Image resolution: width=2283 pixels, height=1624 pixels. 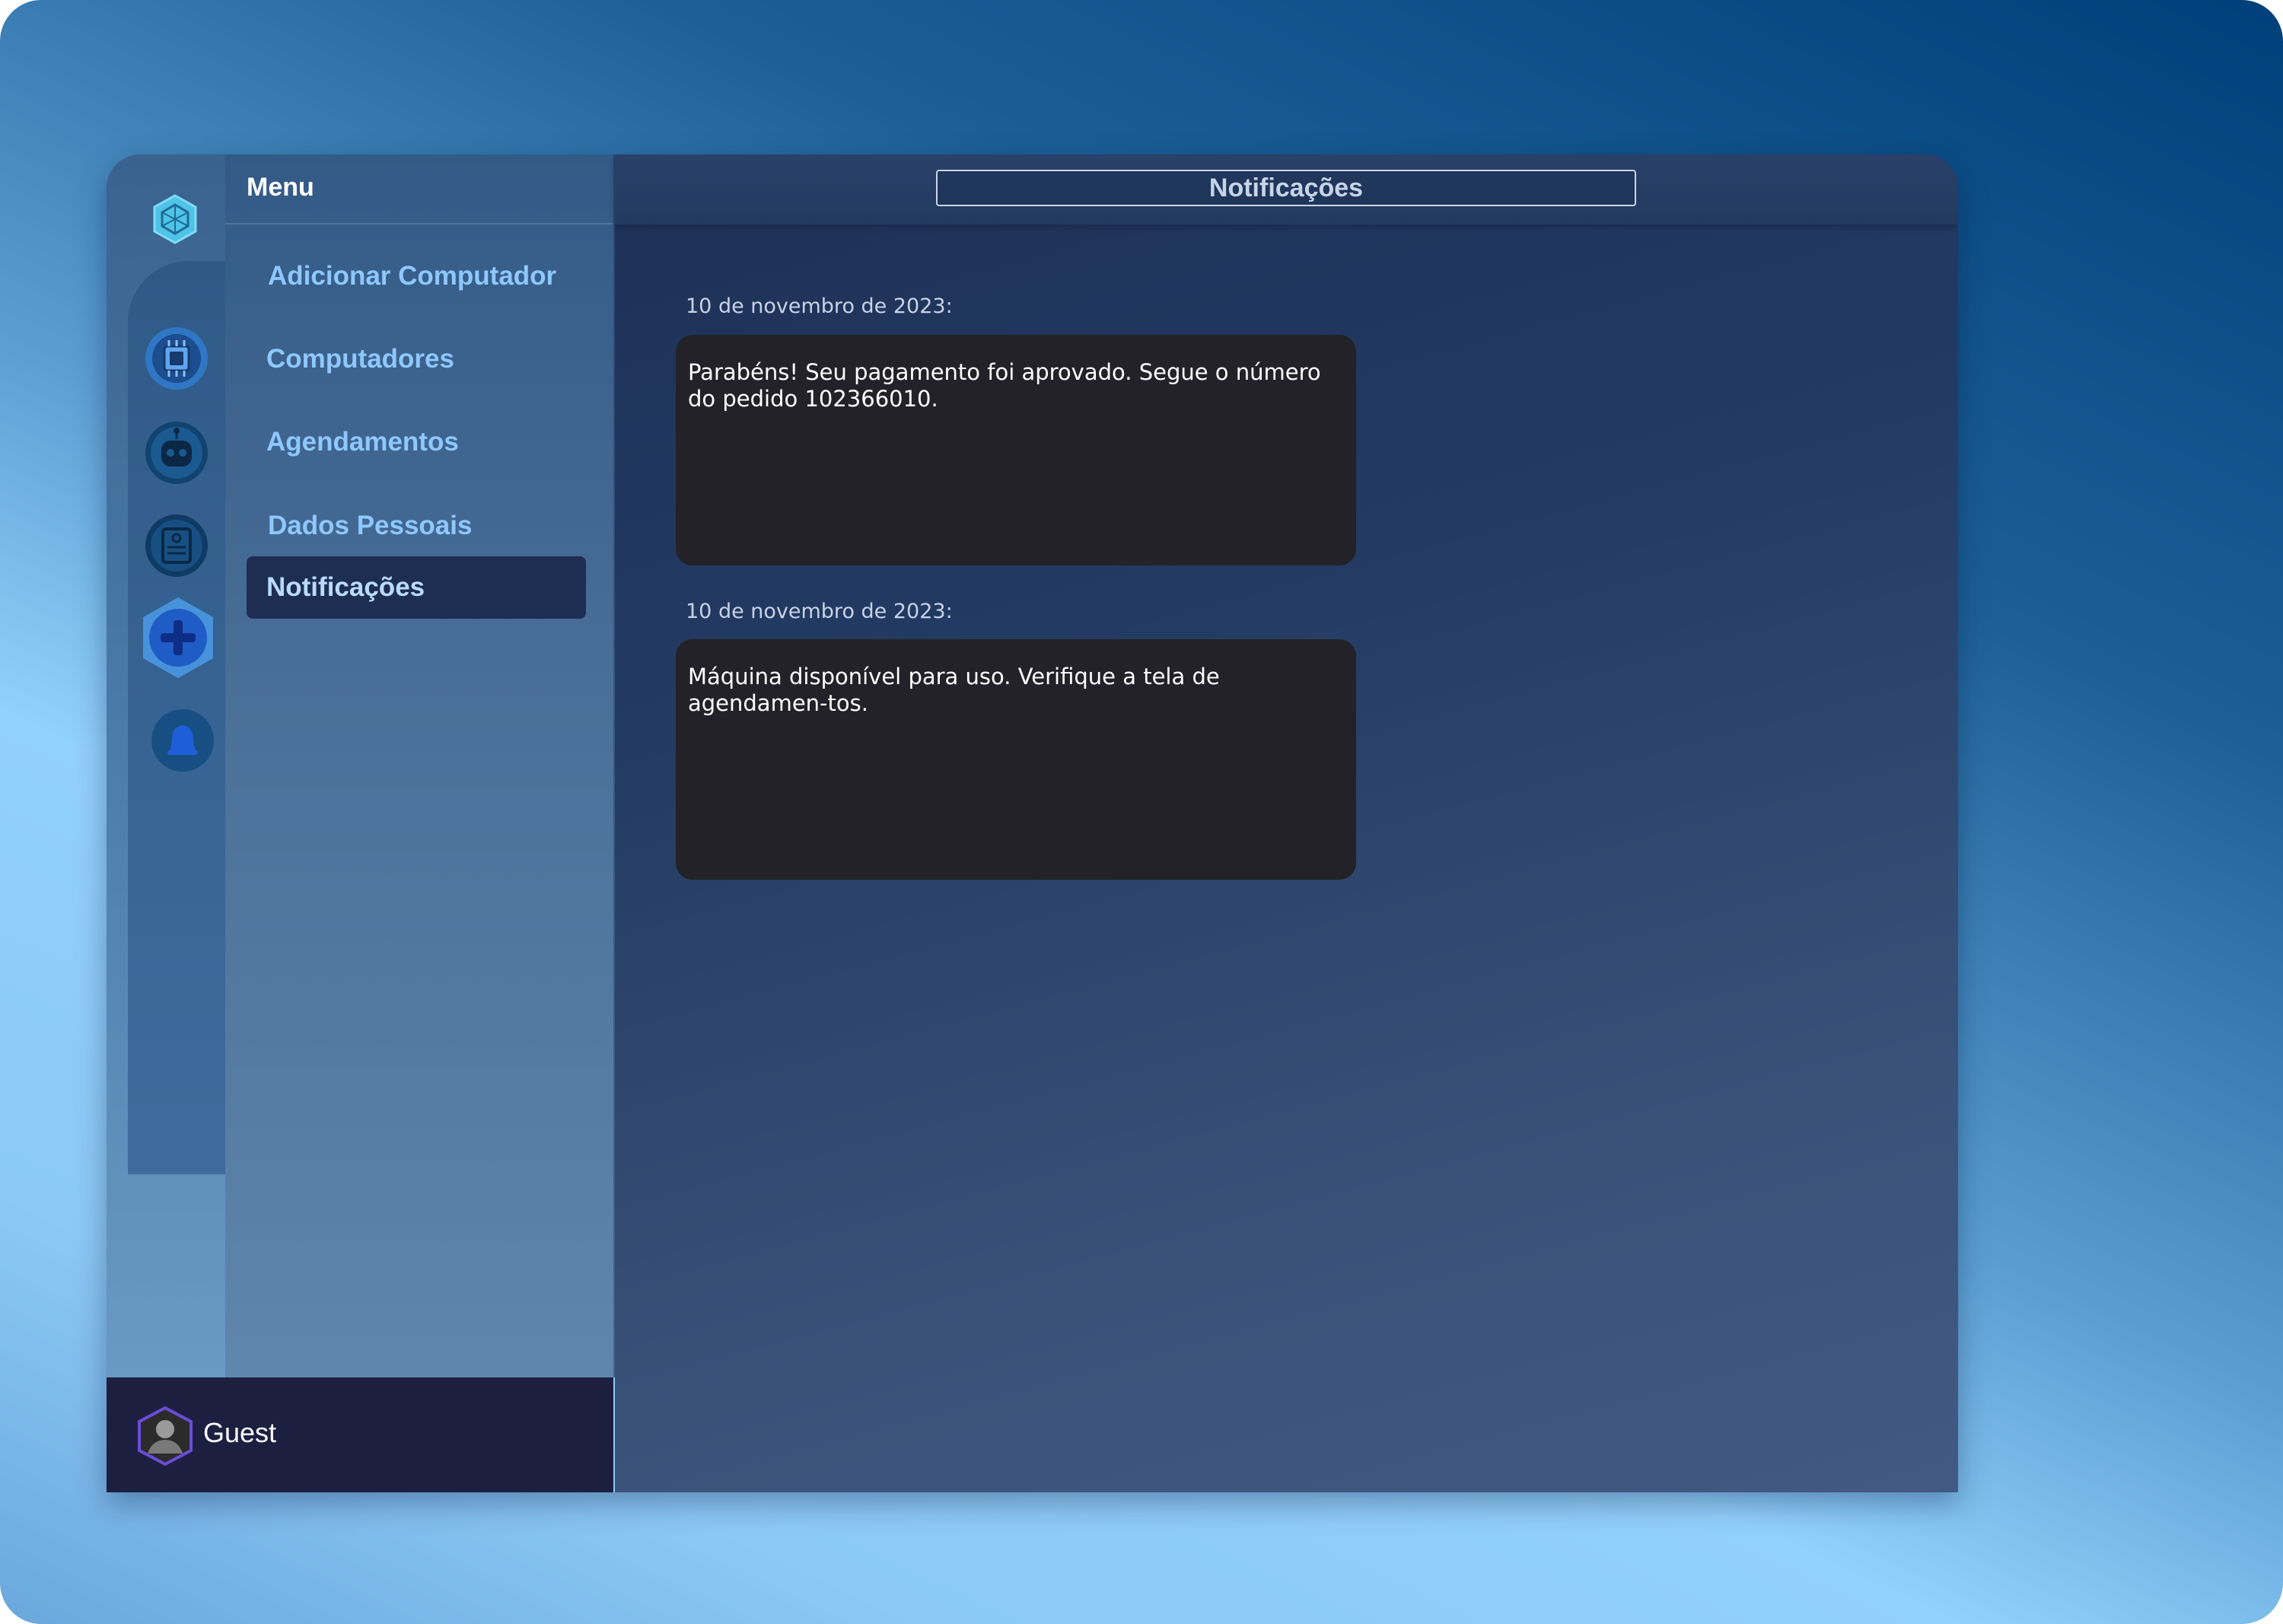 I want to click on menu-header: Menu, so click(x=419, y=189).